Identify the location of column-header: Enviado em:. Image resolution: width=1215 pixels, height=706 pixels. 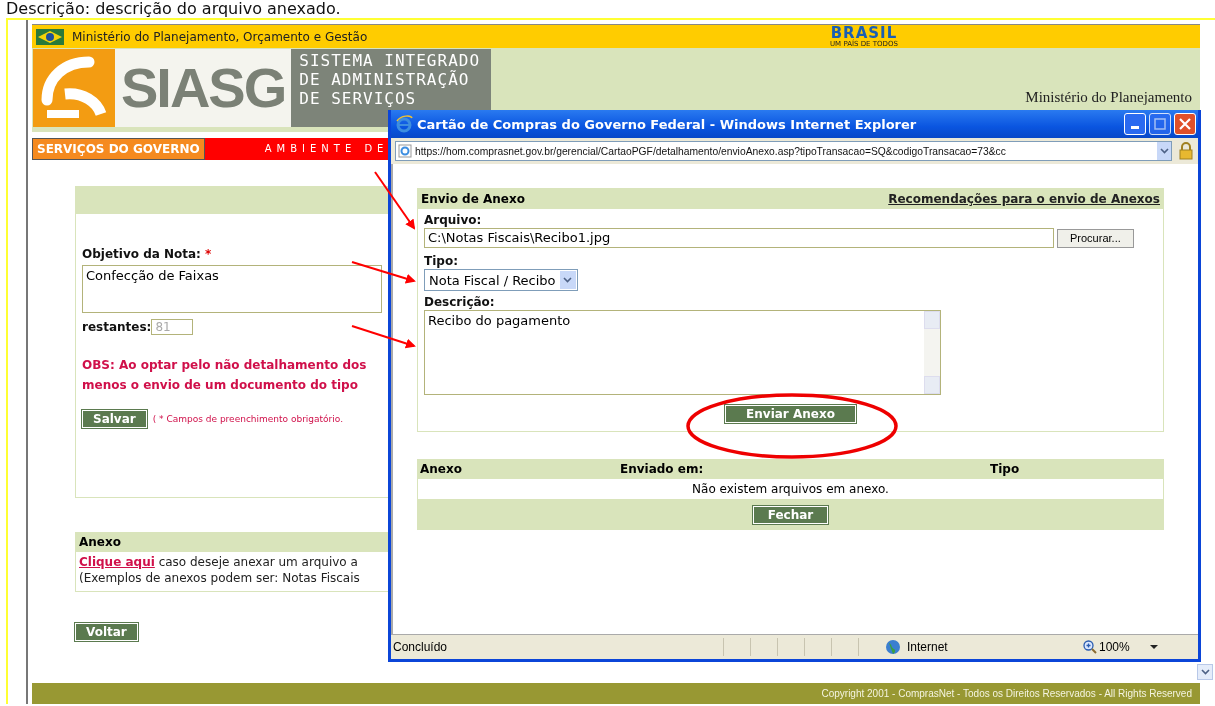
(662, 469).